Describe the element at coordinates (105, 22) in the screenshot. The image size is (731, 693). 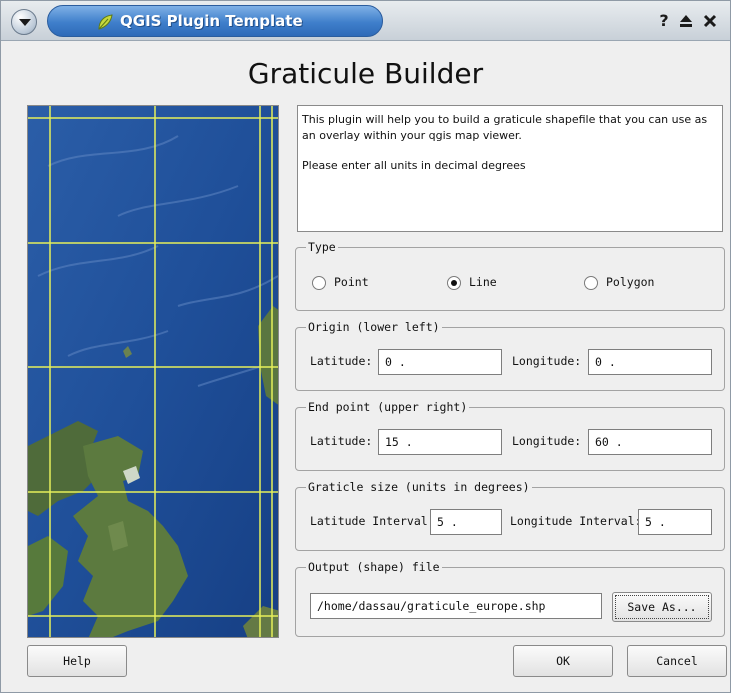
I see `qgis-leaf-icon` at that location.